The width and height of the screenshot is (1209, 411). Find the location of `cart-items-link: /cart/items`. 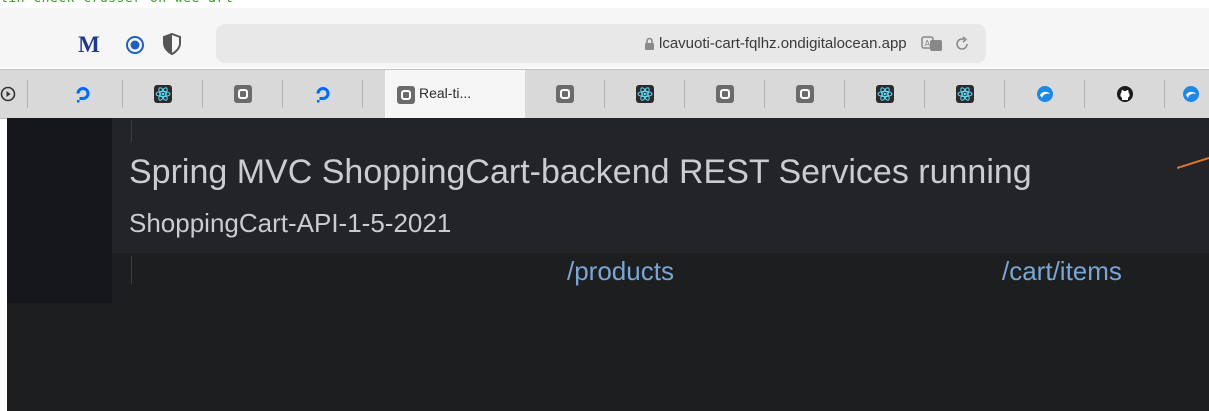

cart-items-link: /cart/items is located at coordinates (1062, 271).